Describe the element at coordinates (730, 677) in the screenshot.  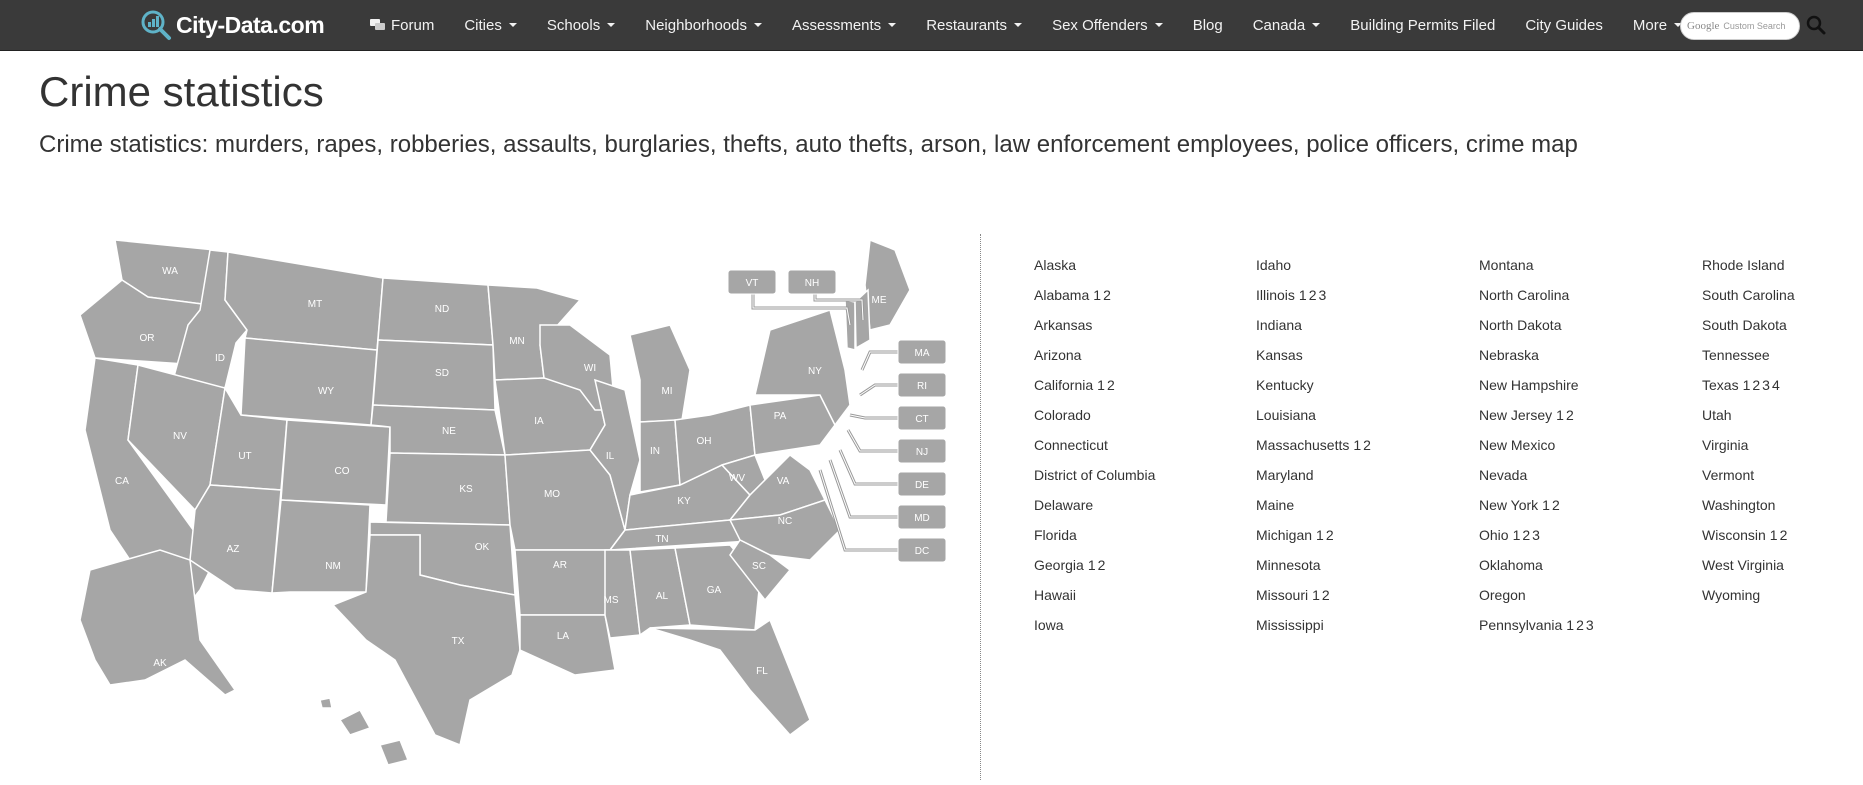
I see `state-shape-fl` at that location.